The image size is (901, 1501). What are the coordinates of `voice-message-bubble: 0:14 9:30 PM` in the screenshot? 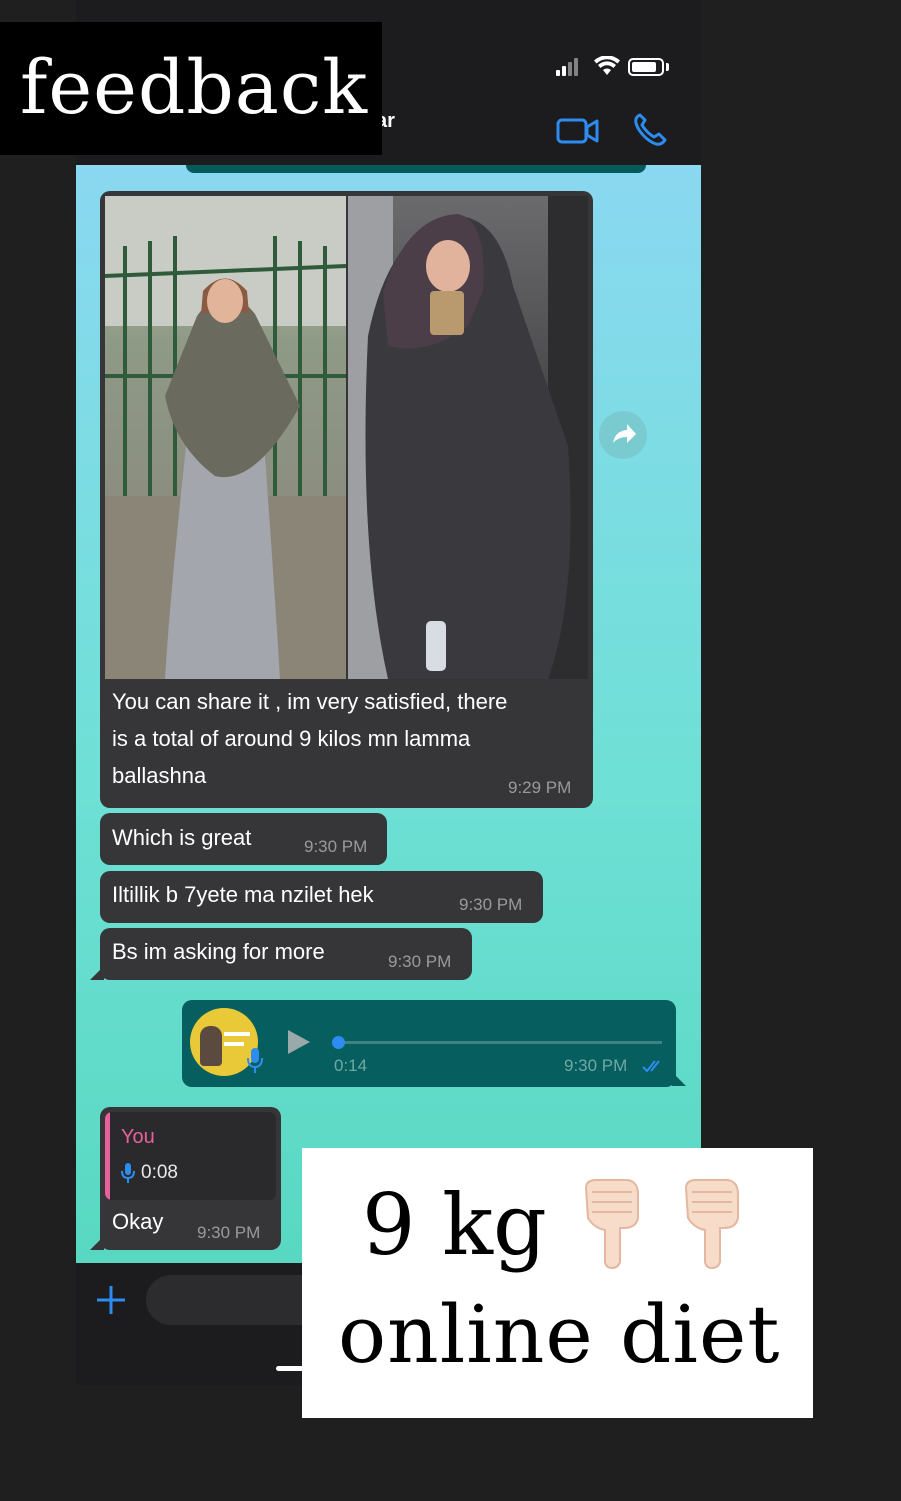 It's located at (429, 1043).